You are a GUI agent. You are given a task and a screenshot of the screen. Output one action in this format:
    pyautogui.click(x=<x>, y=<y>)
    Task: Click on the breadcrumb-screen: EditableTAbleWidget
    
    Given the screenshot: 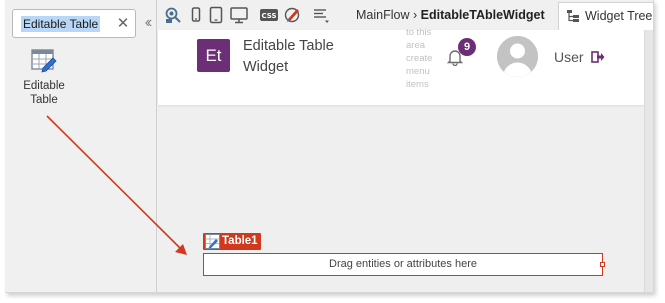 What is the action you would take?
    pyautogui.click(x=483, y=15)
    